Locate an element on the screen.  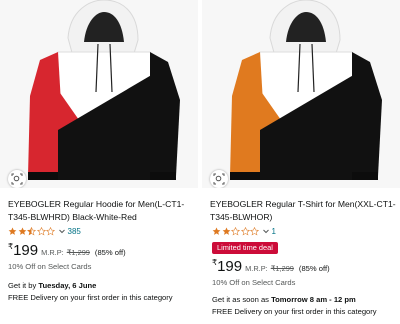
rating-row: 1 is located at coordinates (244, 231).